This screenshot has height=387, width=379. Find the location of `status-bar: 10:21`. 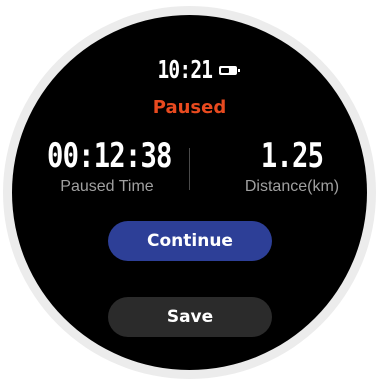

status-bar: 10:21 is located at coordinates (189, 69).